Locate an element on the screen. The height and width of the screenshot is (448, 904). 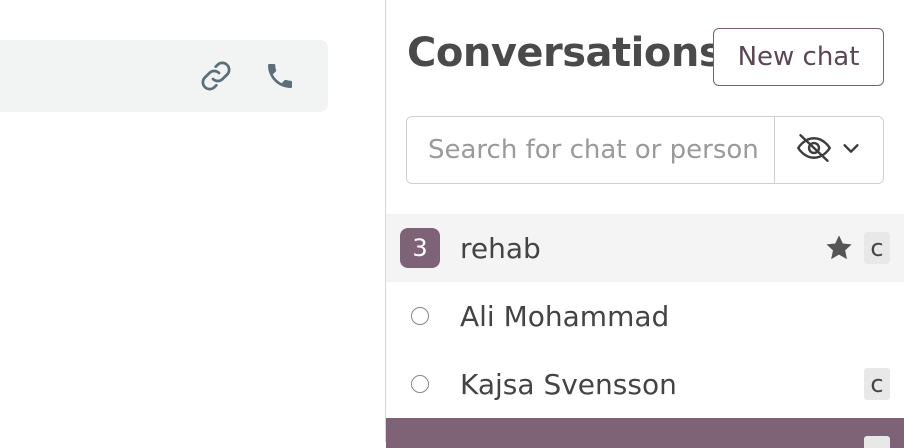
search-input is located at coordinates (590, 150).